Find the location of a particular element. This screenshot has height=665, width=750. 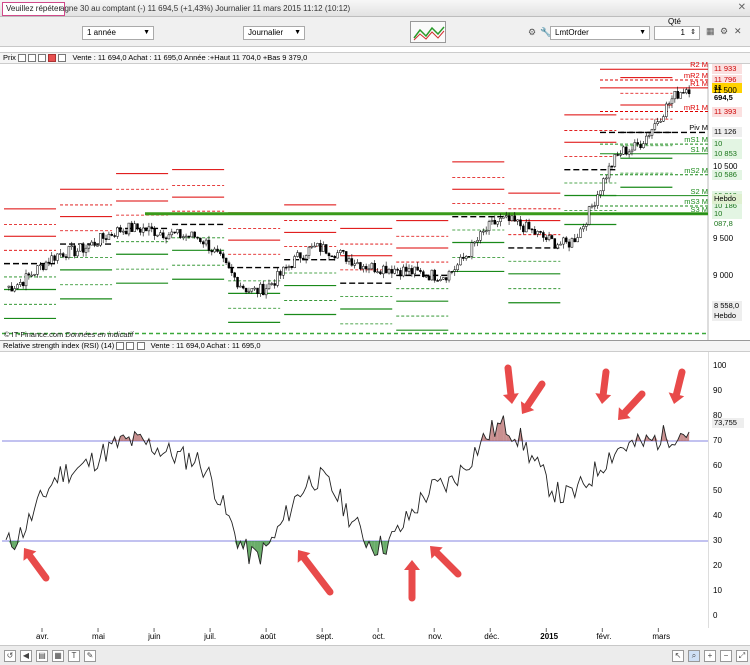

rsi-y-tick: 70 is located at coordinates (717, 440).